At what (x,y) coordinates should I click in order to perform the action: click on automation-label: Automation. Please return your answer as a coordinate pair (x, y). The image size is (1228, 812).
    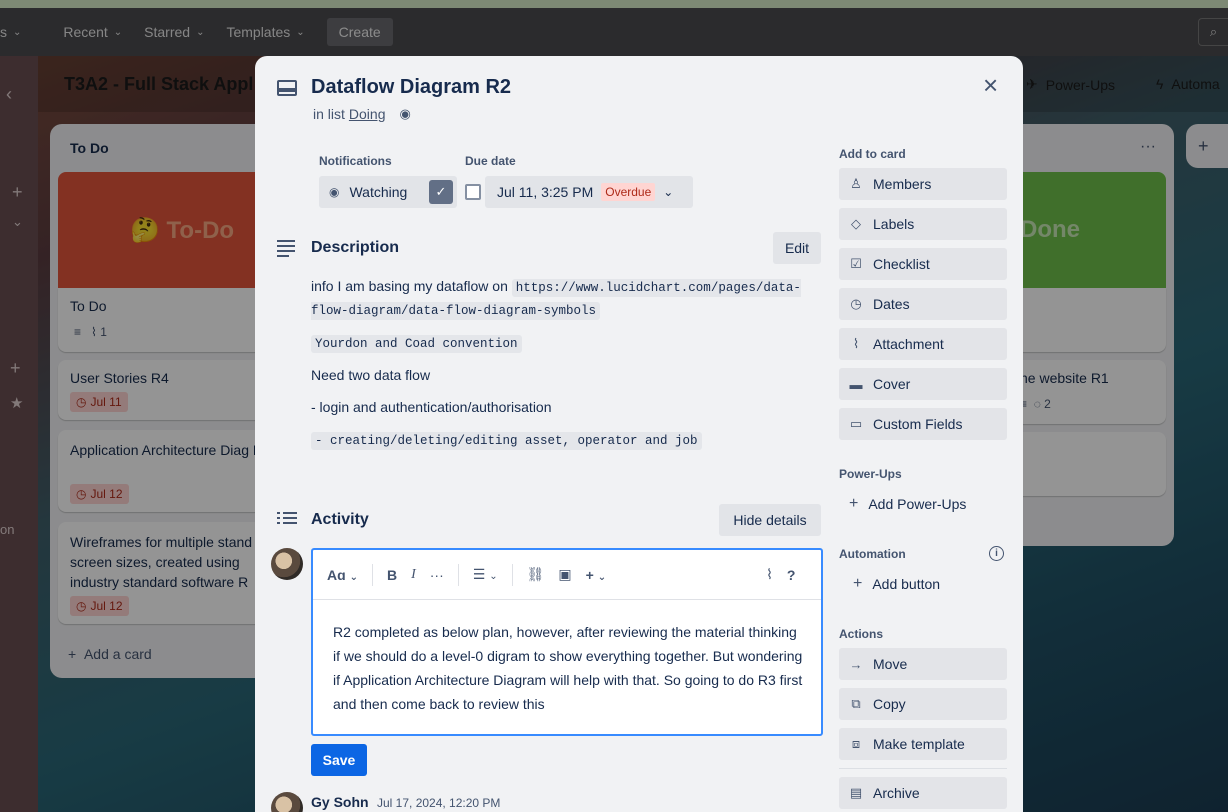
    Looking at the image, I should click on (872, 554).